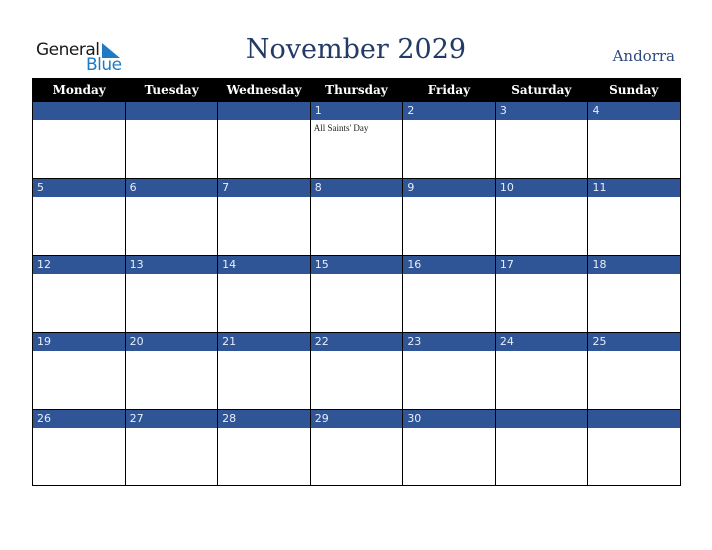  Describe the element at coordinates (229, 418) in the screenshot. I see `day-number: 28` at that location.